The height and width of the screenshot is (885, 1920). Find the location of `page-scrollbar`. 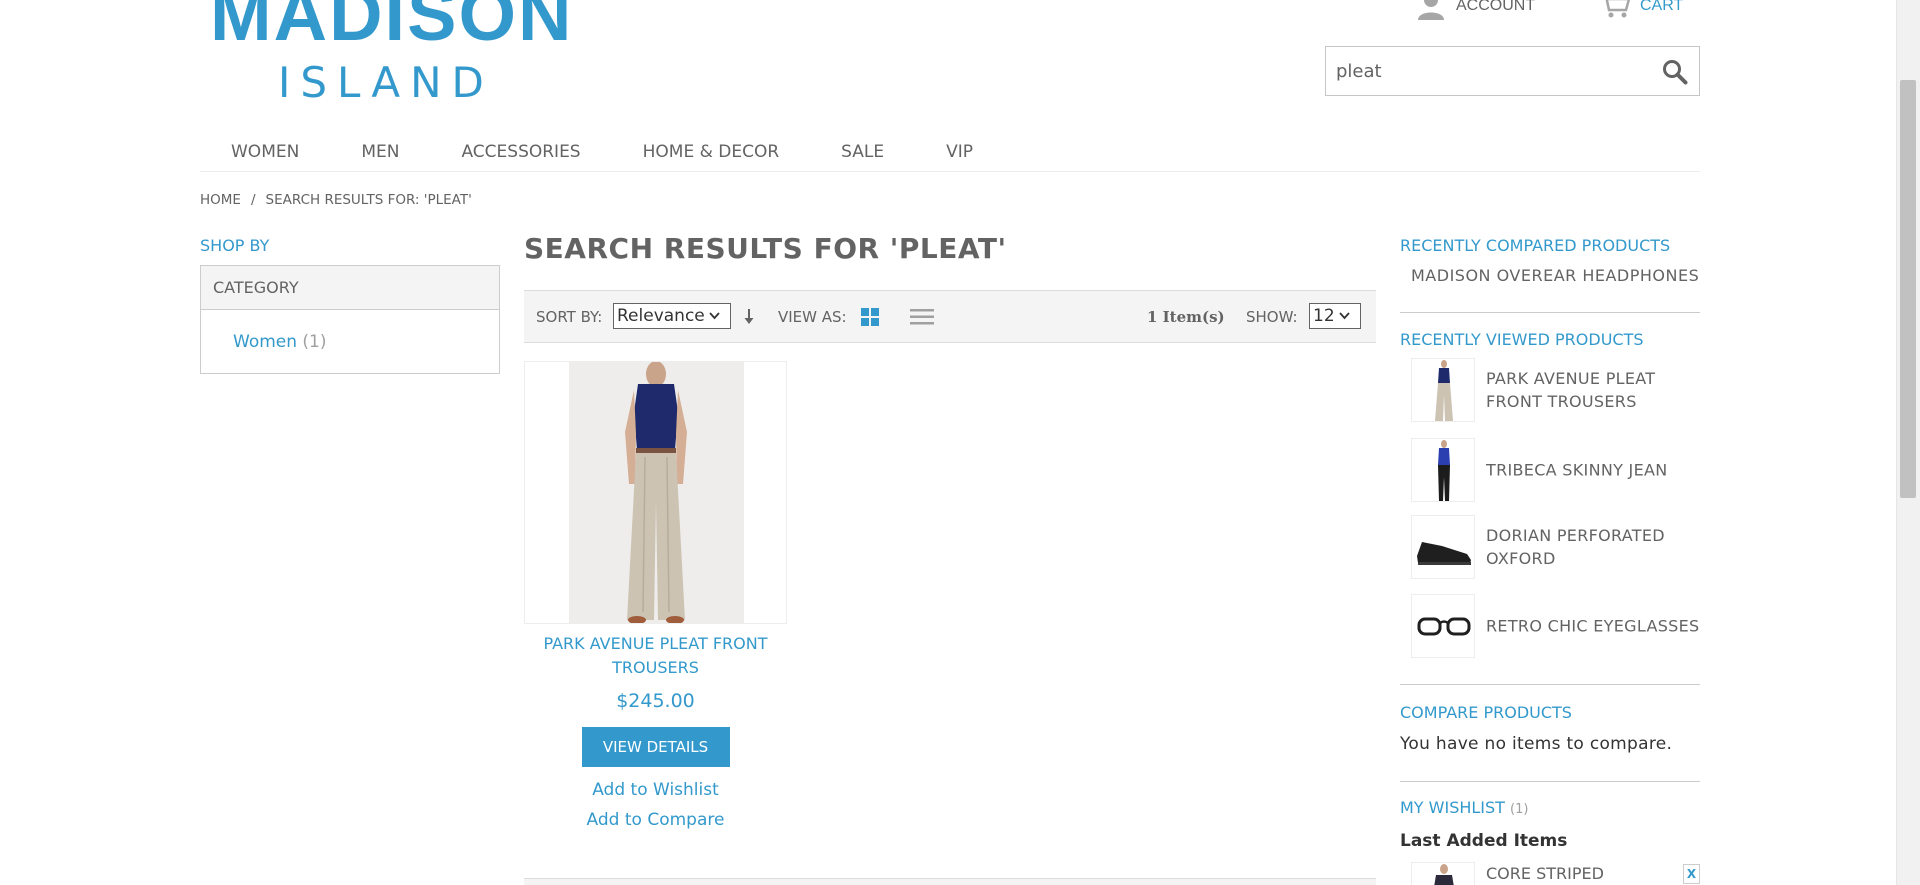

page-scrollbar is located at coordinates (1908, 442).